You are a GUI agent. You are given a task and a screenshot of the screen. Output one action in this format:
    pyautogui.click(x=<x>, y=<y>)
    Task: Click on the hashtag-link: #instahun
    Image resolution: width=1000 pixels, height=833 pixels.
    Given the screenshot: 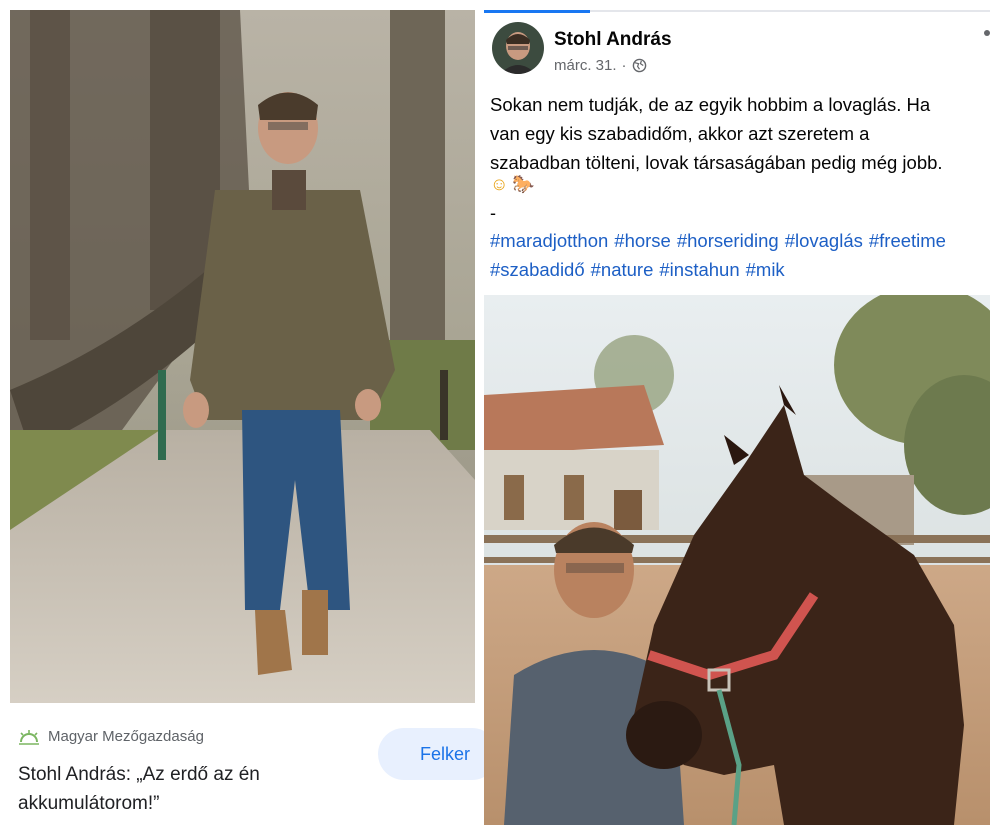 What is the action you would take?
    pyautogui.click(x=699, y=269)
    